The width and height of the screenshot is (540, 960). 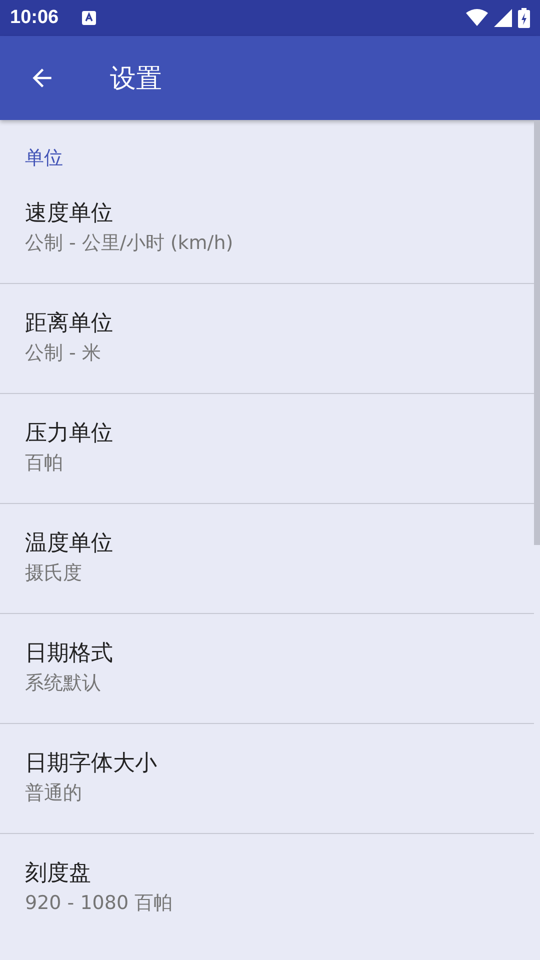 I want to click on settings-item: 温度单位 摄氏度, so click(x=267, y=559).